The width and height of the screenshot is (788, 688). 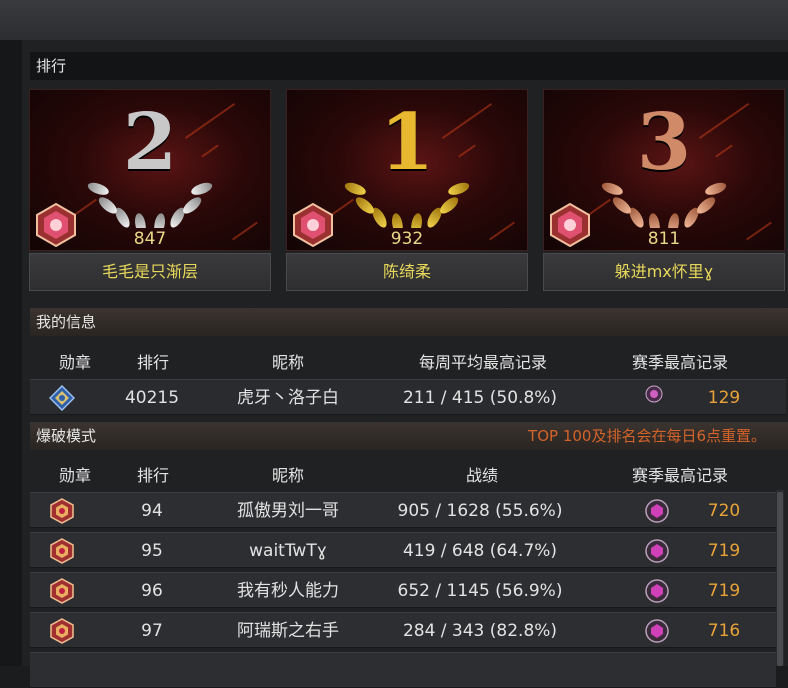 What do you see at coordinates (66, 436) in the screenshot?
I see `mode-title: 爆破模式` at bounding box center [66, 436].